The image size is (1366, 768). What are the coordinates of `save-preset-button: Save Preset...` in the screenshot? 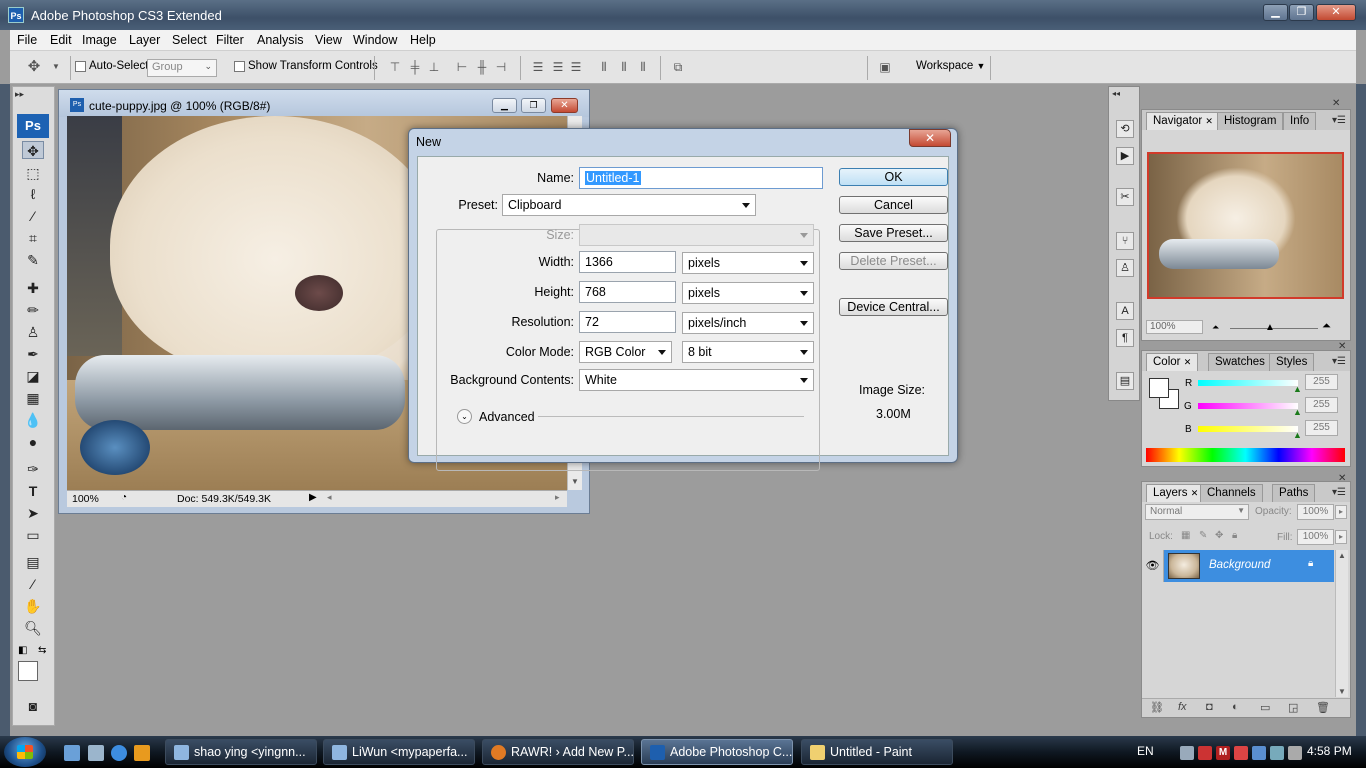 It's located at (893, 233).